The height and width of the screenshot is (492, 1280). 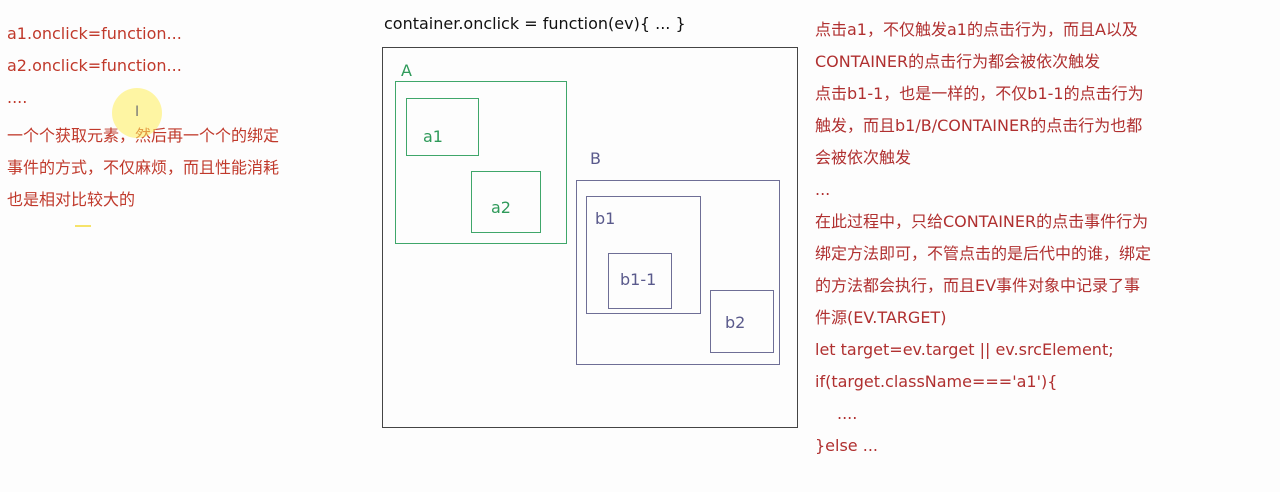 What do you see at coordinates (605, 218) in the screenshot?
I see `label-b1: b1` at bounding box center [605, 218].